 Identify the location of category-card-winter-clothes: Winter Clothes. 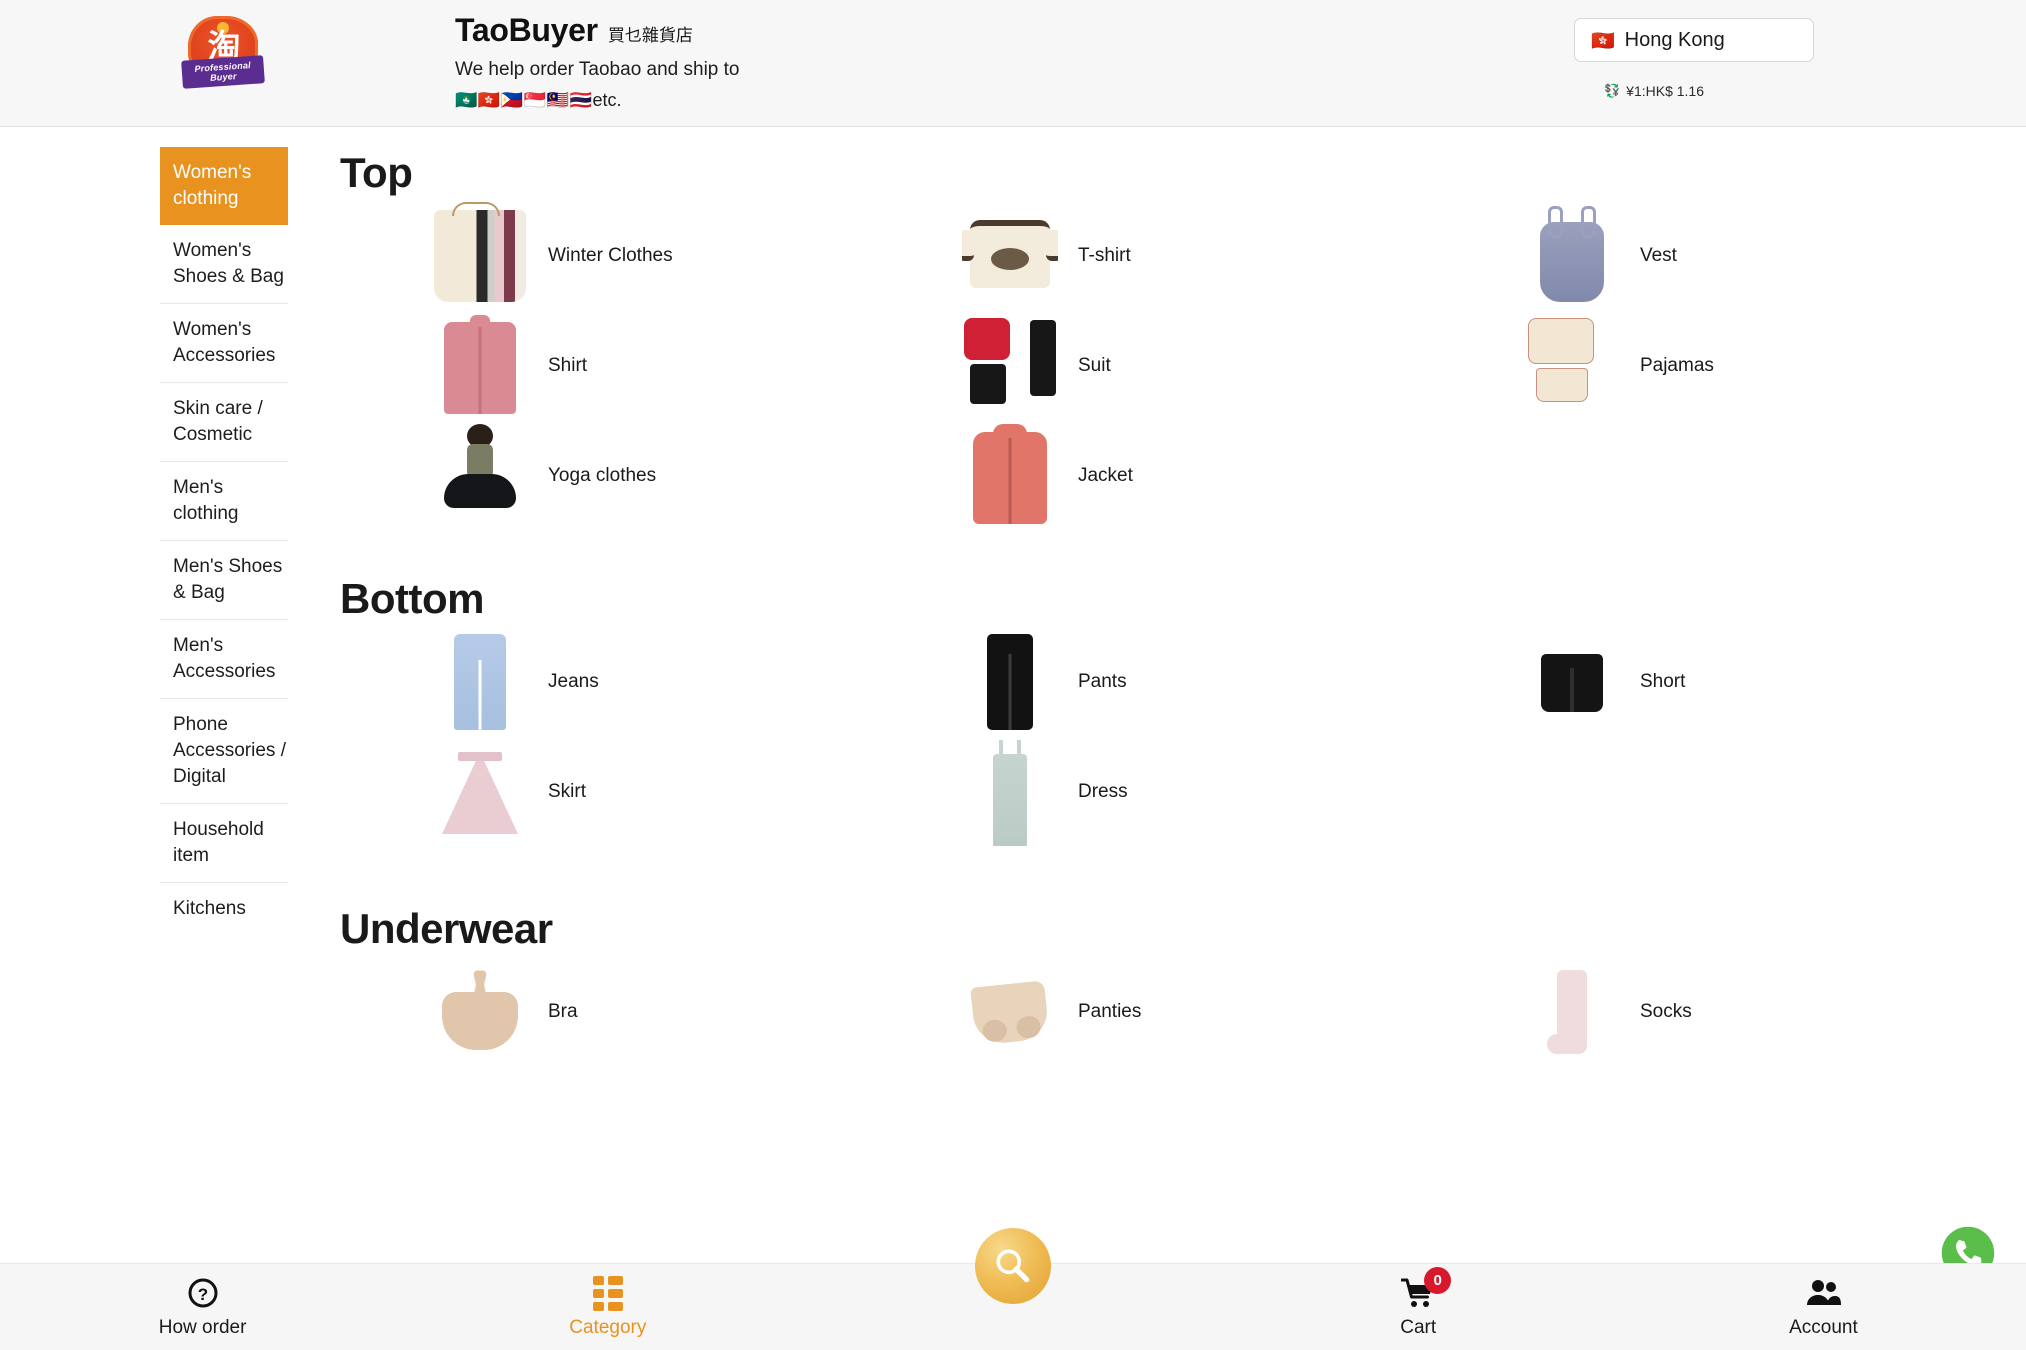
(621, 256).